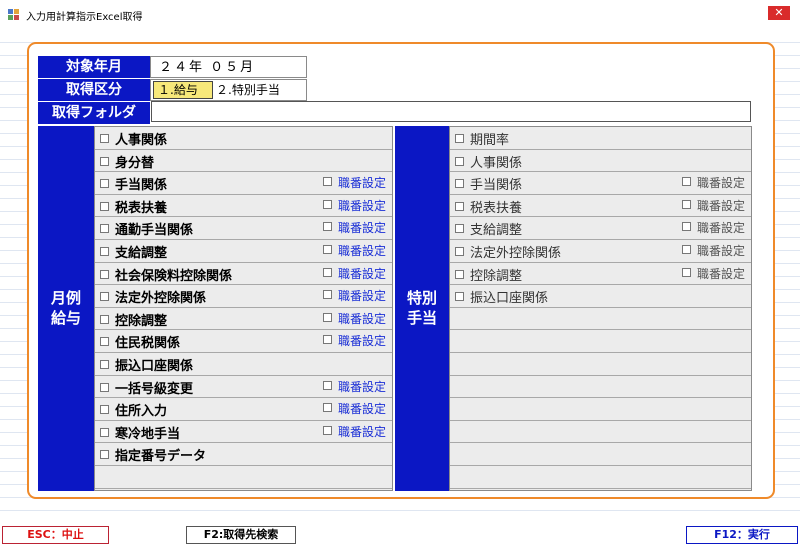  What do you see at coordinates (141, 208) in the screenshot?
I see `monthly-item-label: 税表扶養` at bounding box center [141, 208].